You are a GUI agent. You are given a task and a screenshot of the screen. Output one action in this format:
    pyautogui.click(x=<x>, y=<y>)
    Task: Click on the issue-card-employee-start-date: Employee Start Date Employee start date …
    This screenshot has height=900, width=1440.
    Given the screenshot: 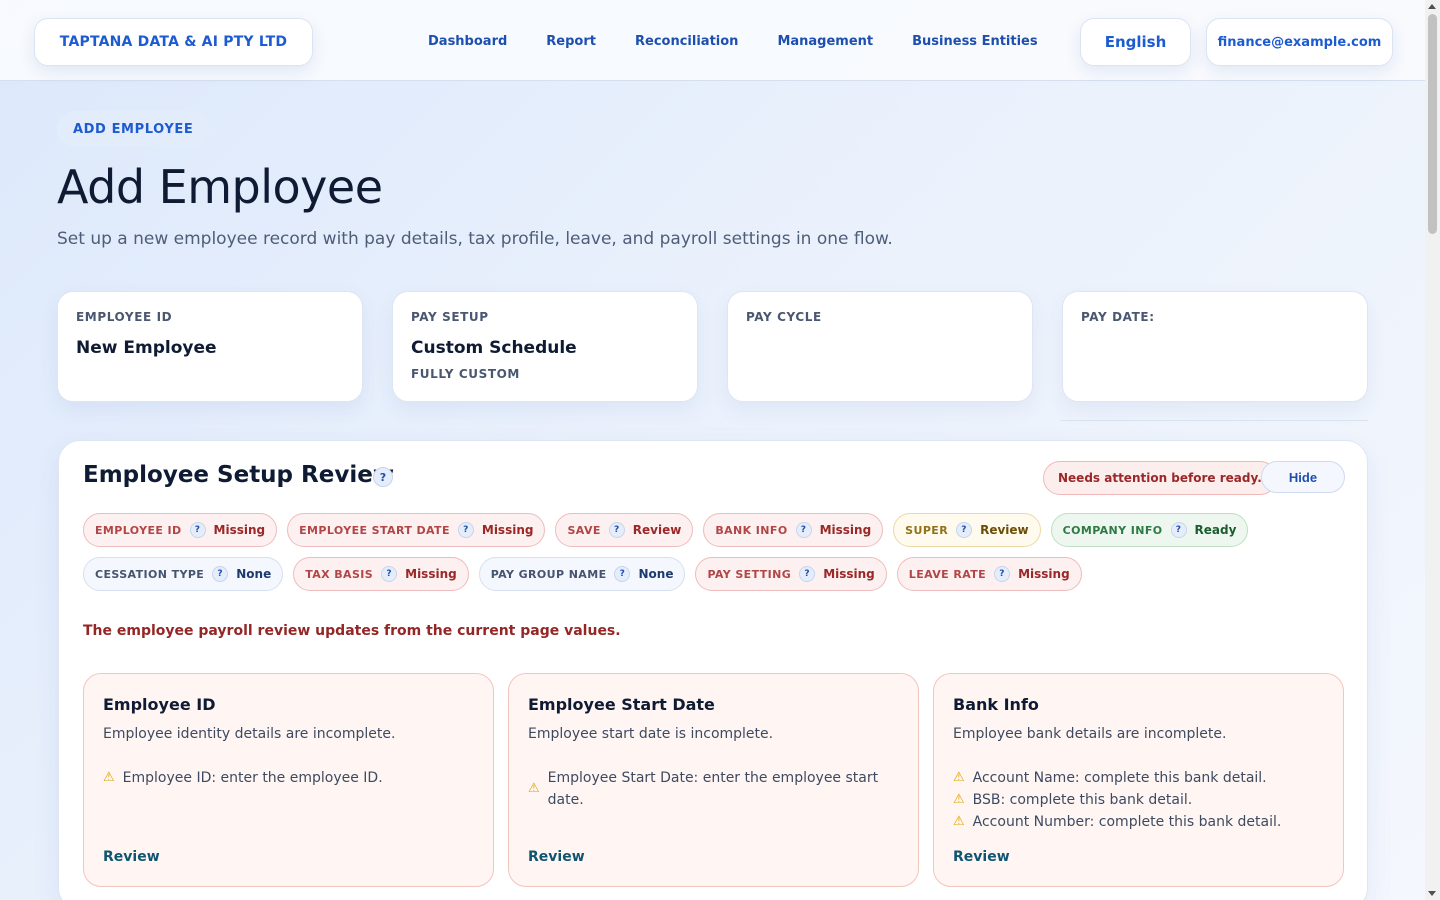 What is the action you would take?
    pyautogui.click(x=713, y=780)
    